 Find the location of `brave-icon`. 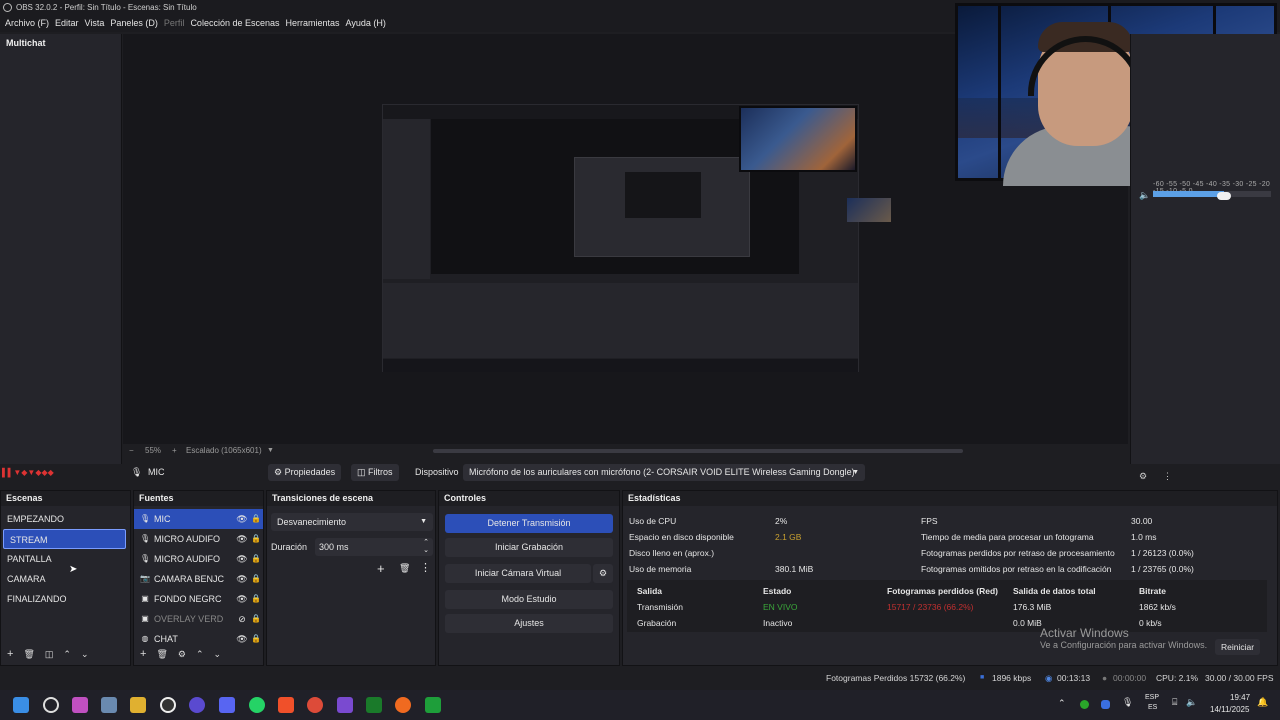

brave-icon is located at coordinates (286, 705).